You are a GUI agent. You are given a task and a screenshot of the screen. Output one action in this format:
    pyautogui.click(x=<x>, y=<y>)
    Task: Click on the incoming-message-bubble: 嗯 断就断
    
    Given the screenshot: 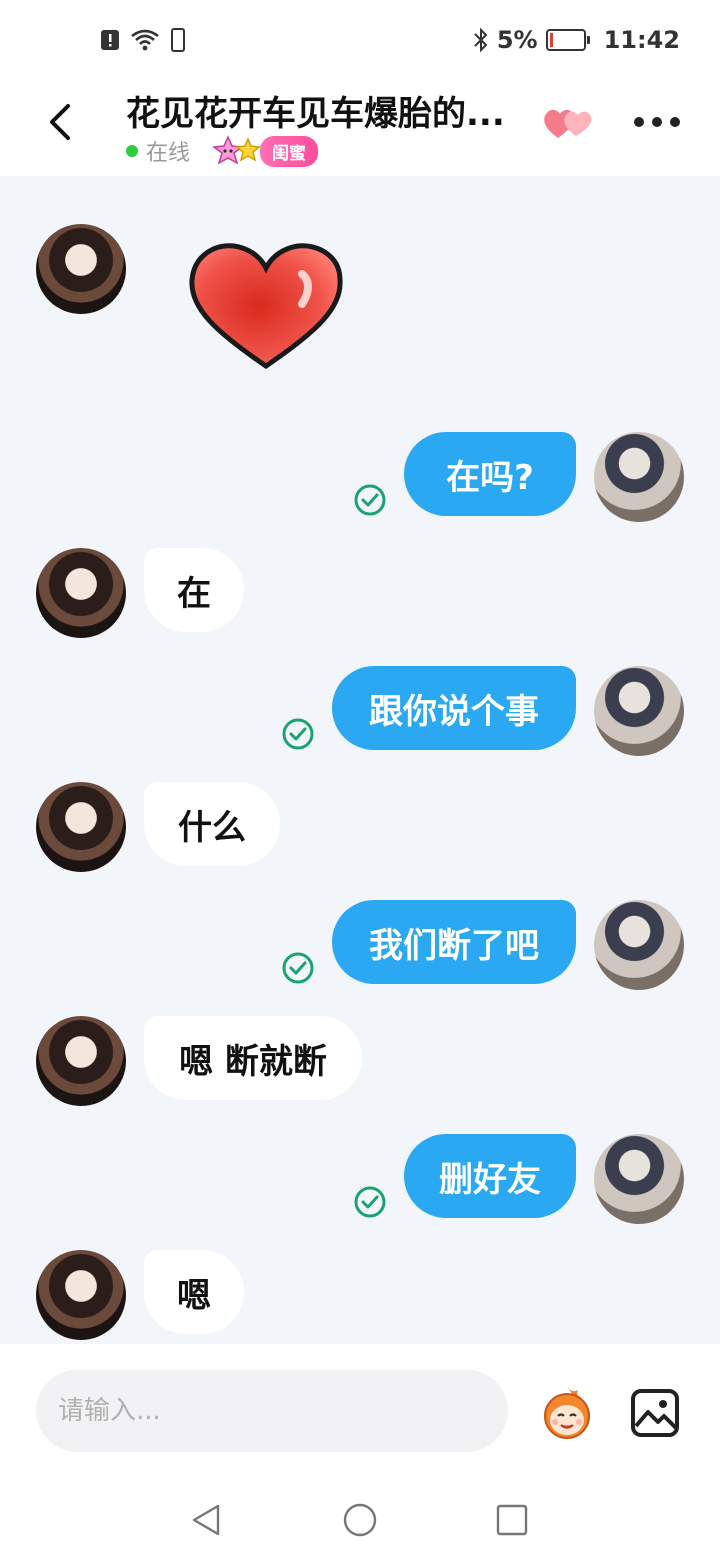 What is the action you would take?
    pyautogui.click(x=253, y=1058)
    